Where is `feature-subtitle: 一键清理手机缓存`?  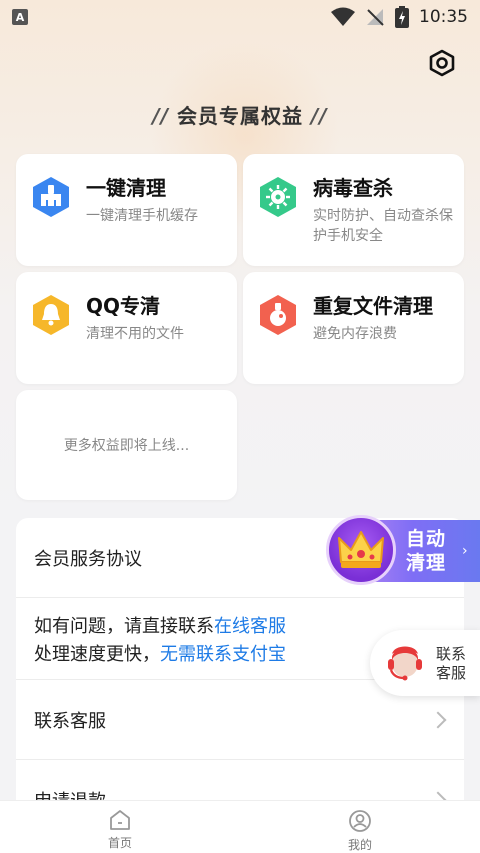 feature-subtitle: 一键清理手机缓存 is located at coordinates (142, 216).